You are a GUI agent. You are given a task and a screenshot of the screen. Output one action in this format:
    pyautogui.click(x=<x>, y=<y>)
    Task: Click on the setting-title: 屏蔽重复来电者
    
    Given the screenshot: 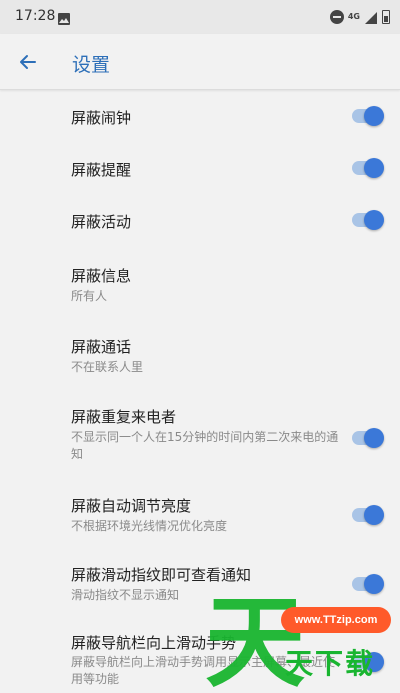 What is the action you would take?
    pyautogui.click(x=124, y=417)
    